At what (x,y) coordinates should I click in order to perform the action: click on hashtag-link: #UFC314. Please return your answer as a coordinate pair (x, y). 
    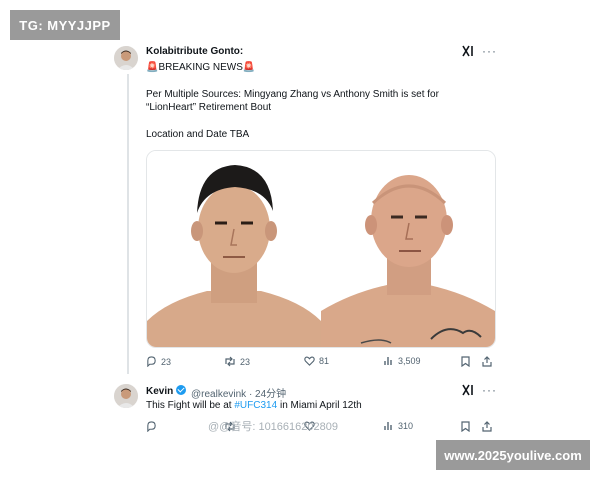
    Looking at the image, I should click on (255, 405).